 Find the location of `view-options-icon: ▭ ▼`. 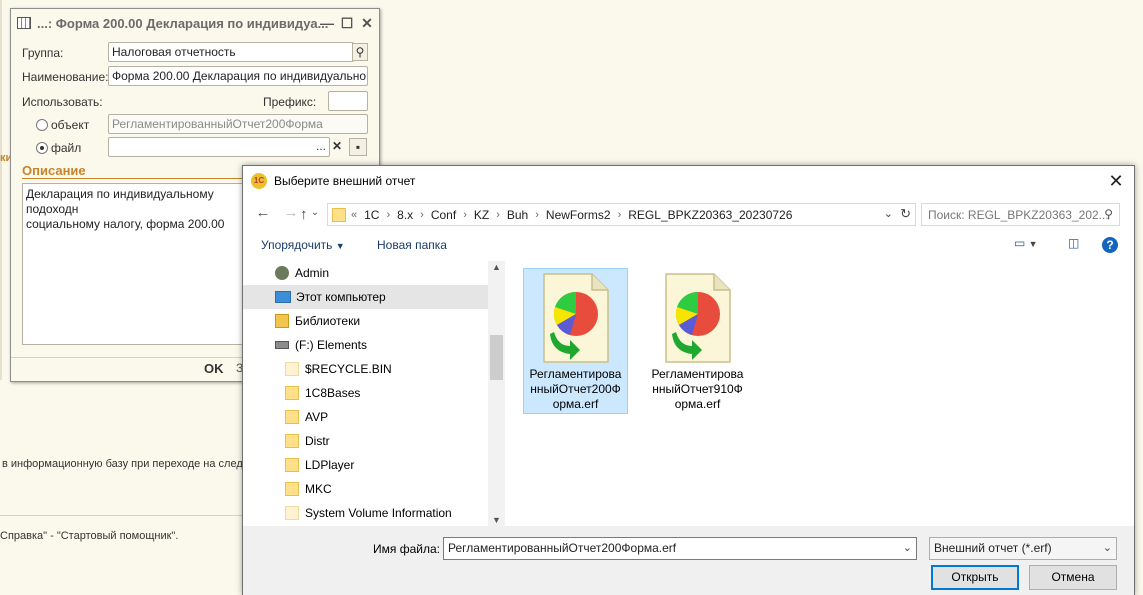

view-options-icon: ▭ ▼ is located at coordinates (1026, 243).